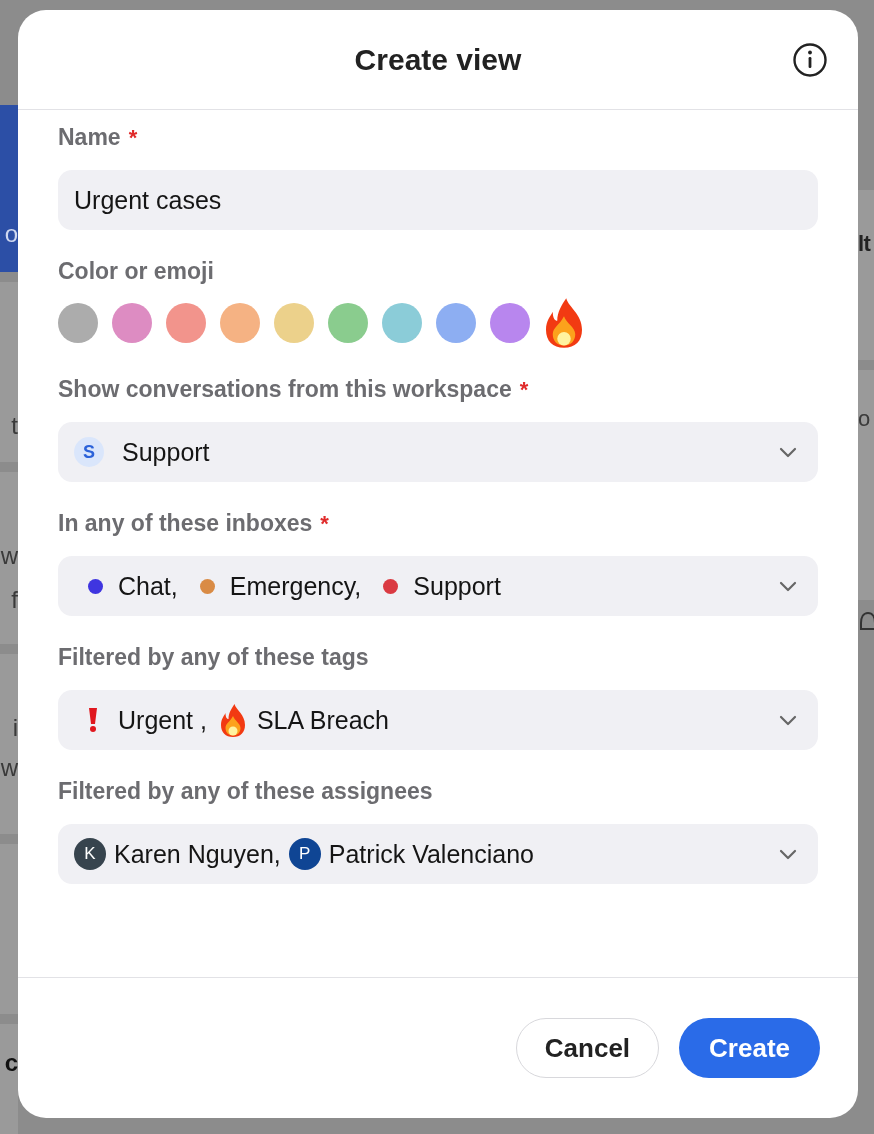 The image size is (874, 1134). What do you see at coordinates (749, 1048) in the screenshot?
I see `create-button: Create` at bounding box center [749, 1048].